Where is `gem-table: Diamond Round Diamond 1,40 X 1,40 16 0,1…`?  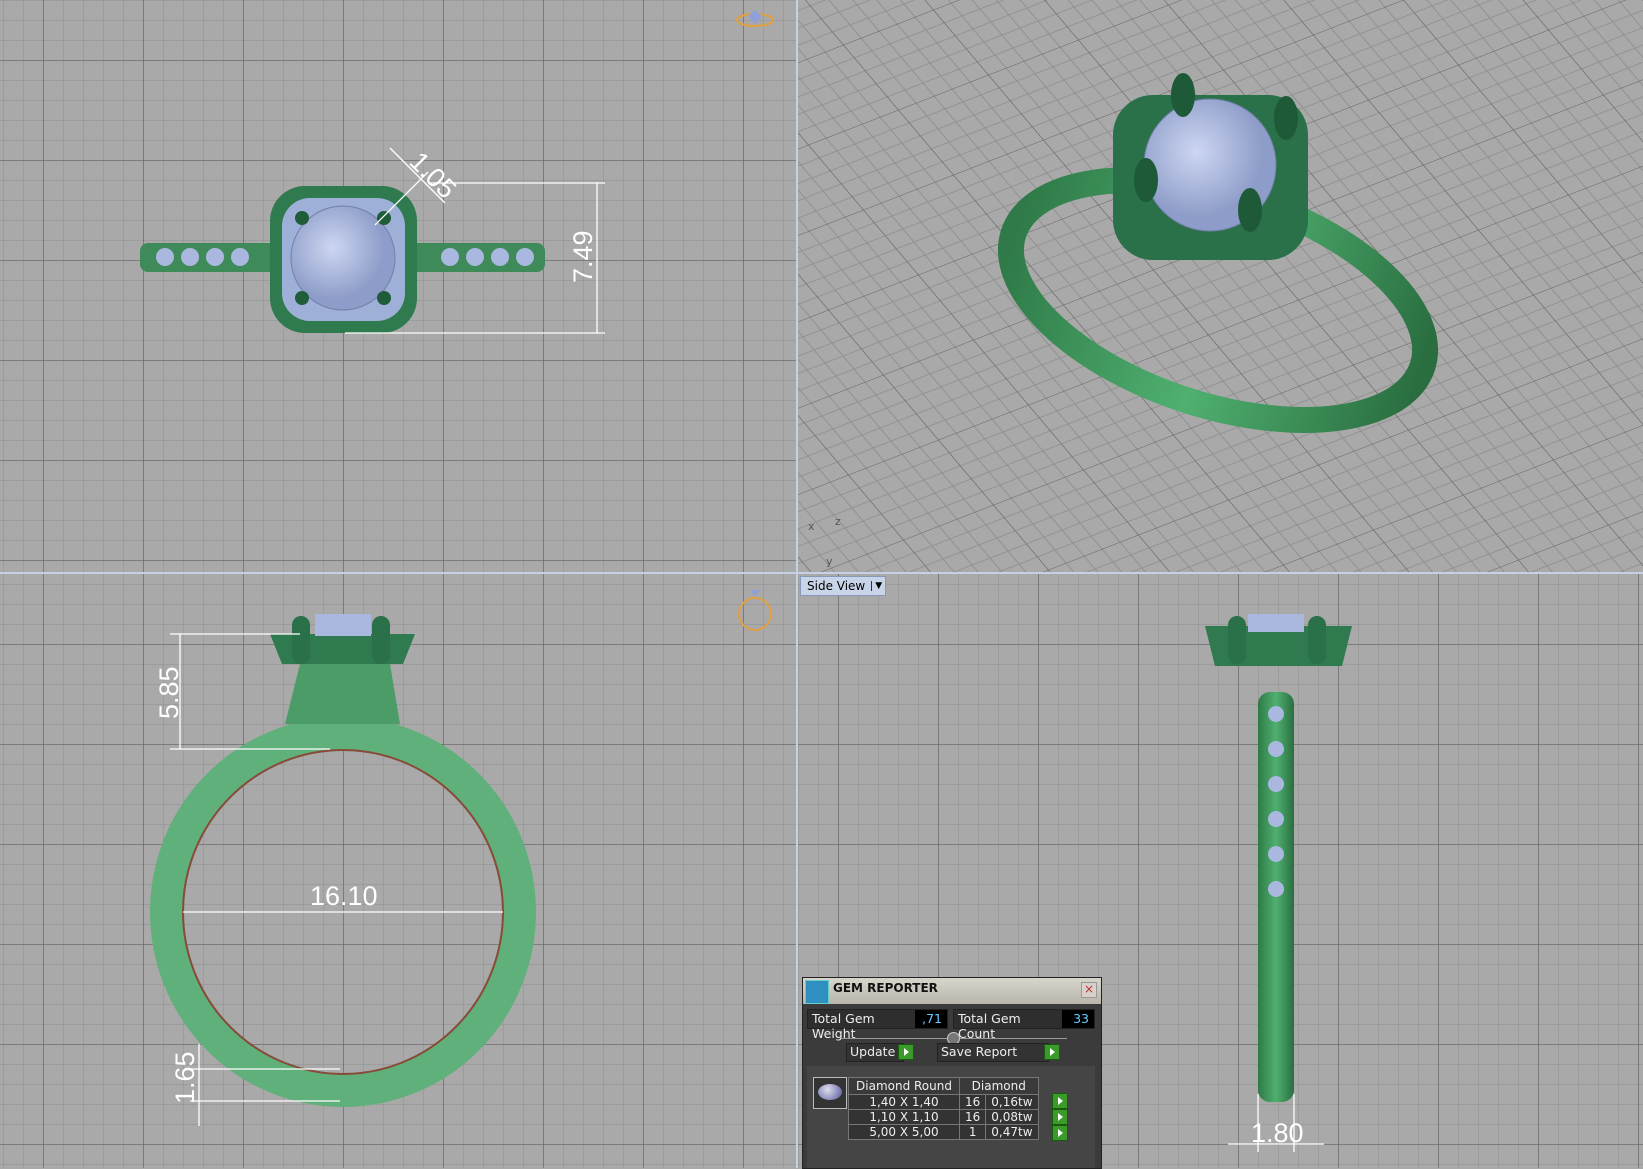 gem-table: Diamond Round Diamond 1,40 X 1,40 16 0,1… is located at coordinates (943, 1108).